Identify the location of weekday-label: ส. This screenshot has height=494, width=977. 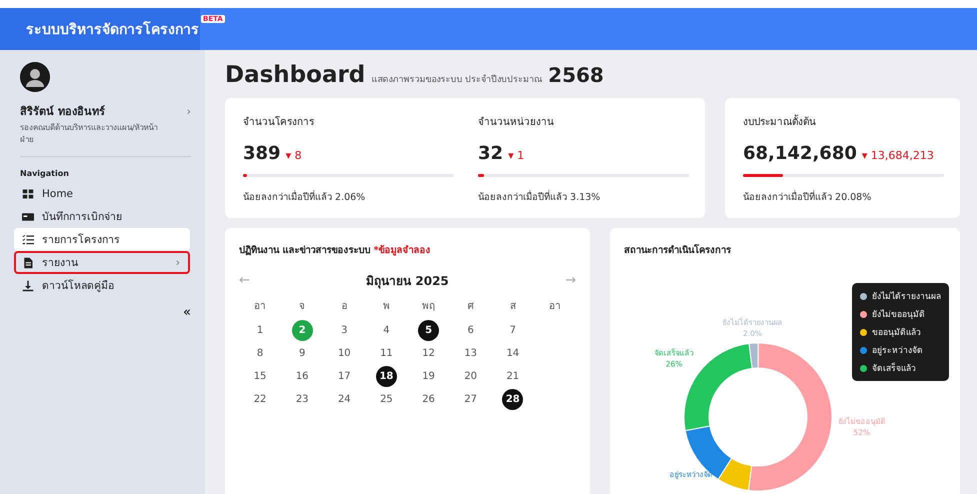
(512, 307).